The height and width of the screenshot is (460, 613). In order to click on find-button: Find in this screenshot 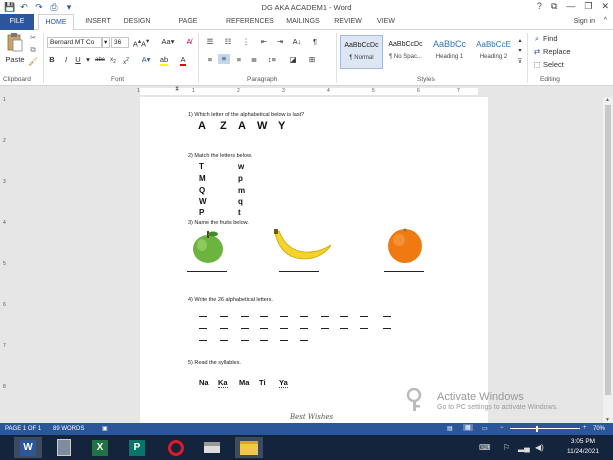, I will do `click(550, 39)`.